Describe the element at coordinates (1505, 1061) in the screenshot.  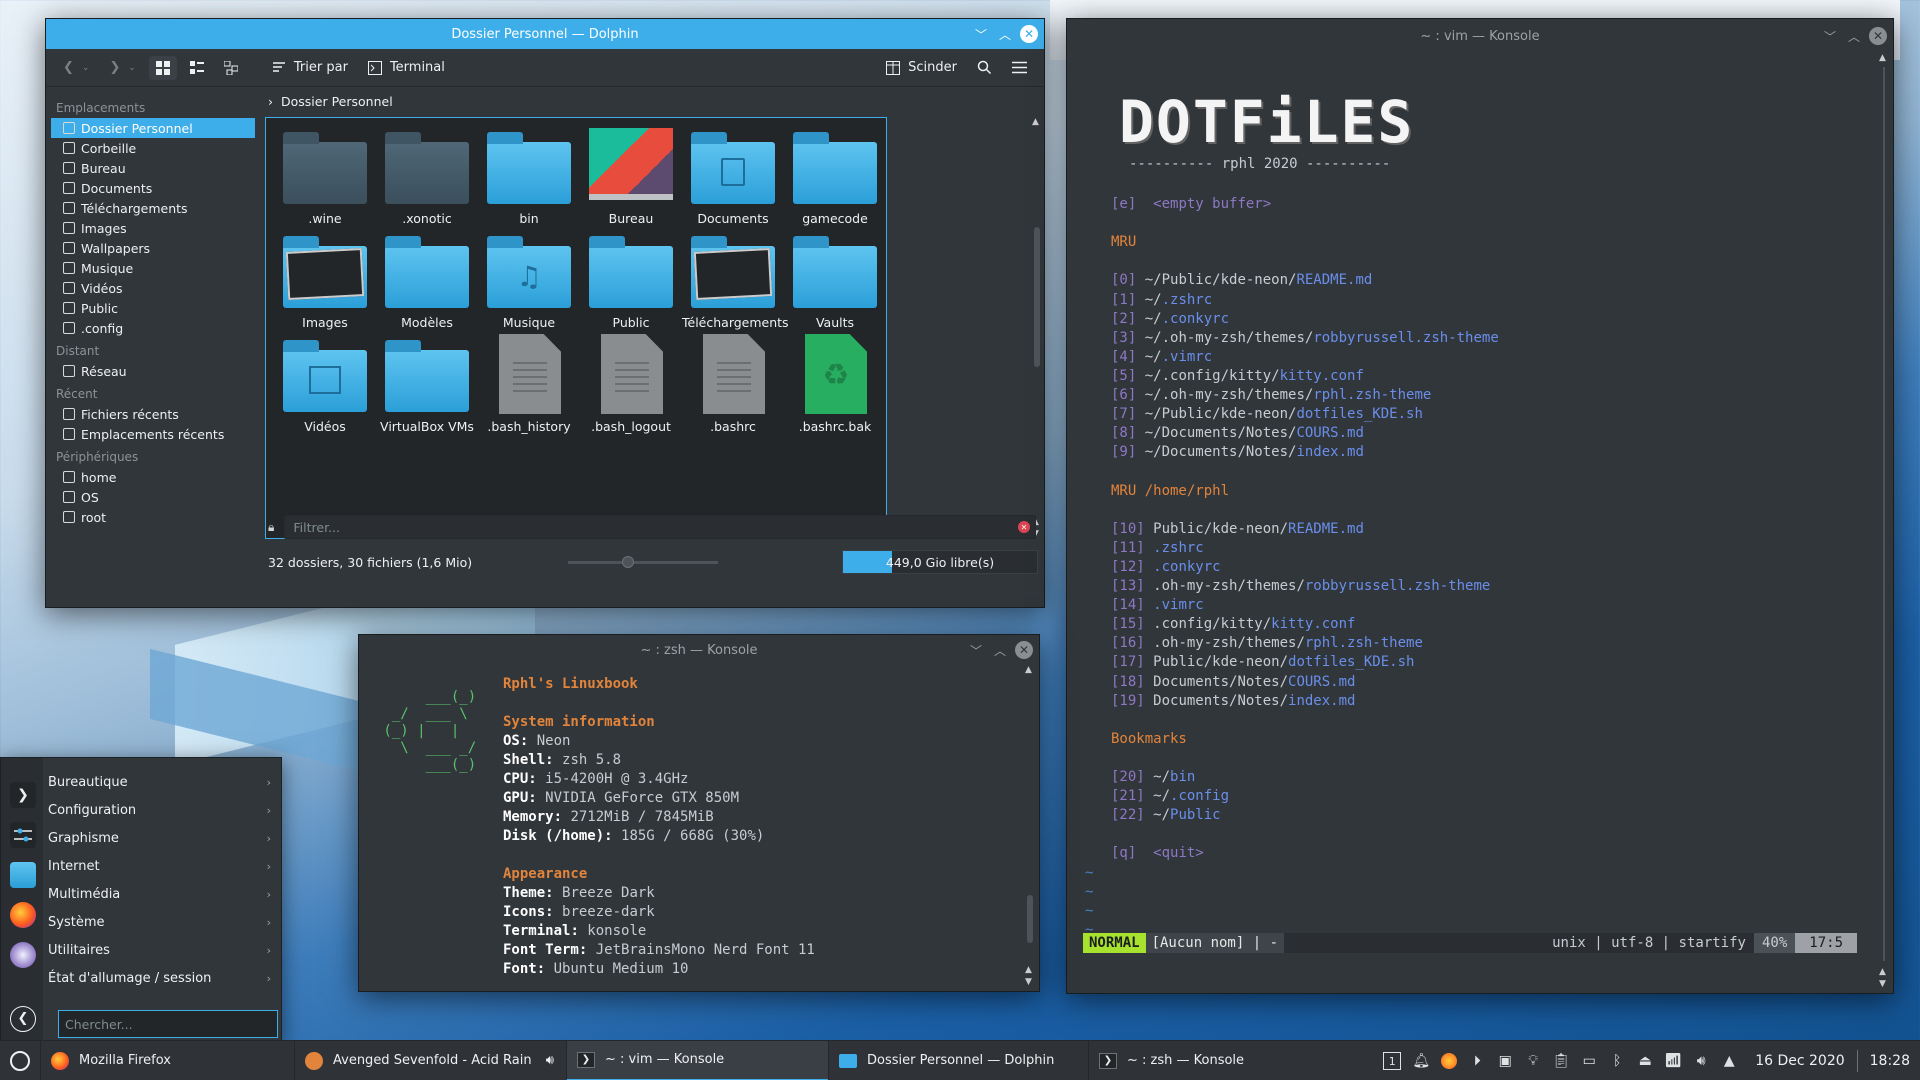
I see `screenshot-icon: ▣` at that location.